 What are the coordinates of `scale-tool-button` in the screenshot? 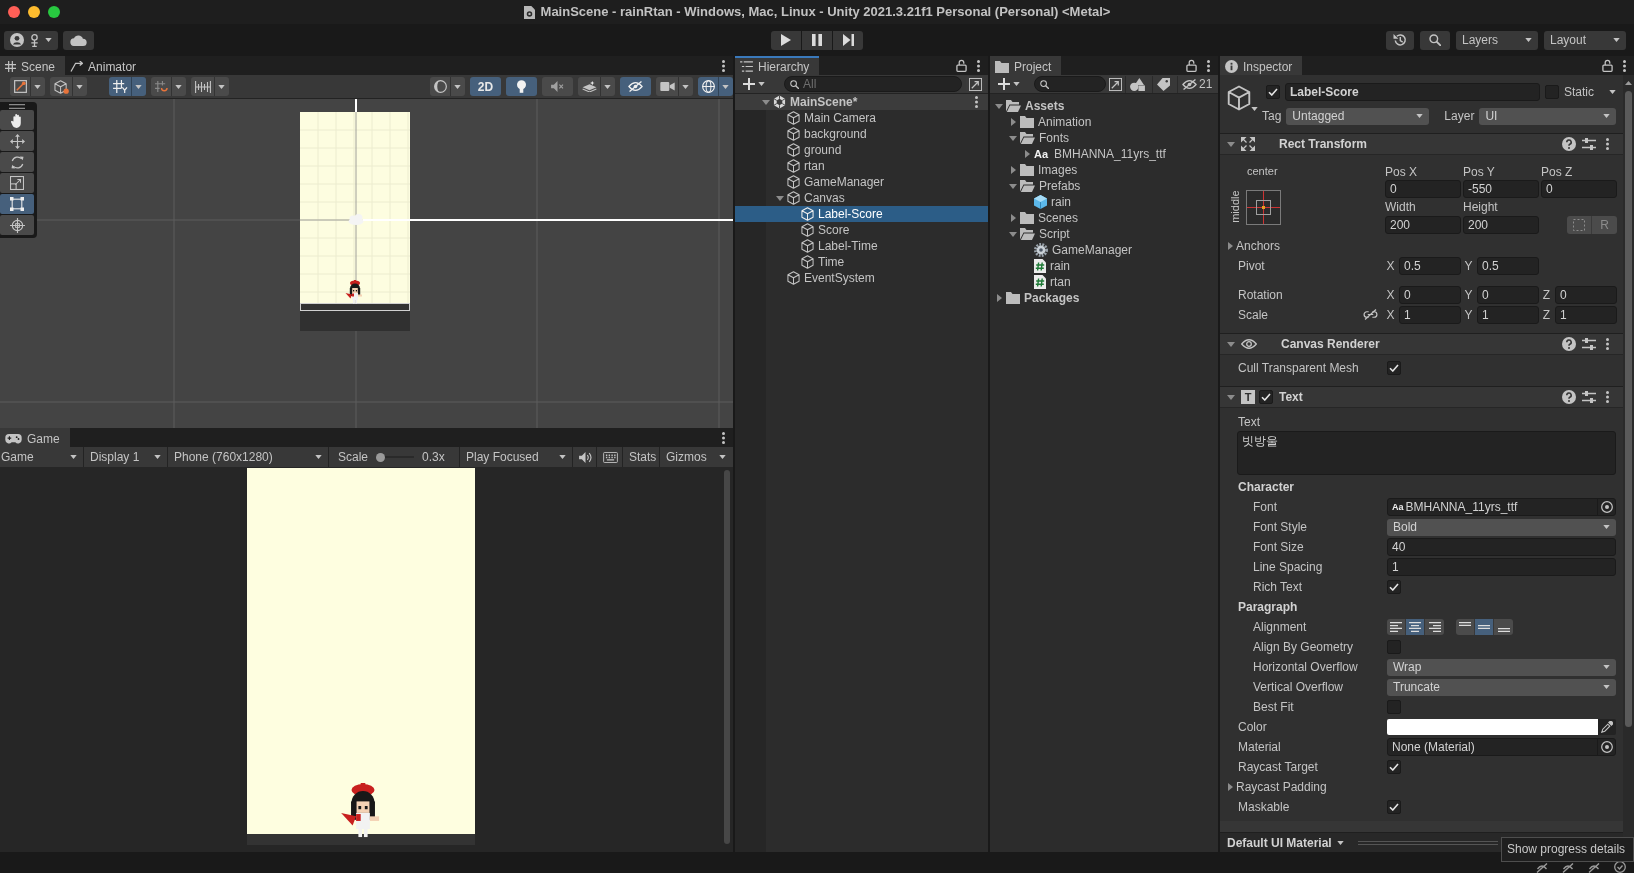 It's located at (17, 183).